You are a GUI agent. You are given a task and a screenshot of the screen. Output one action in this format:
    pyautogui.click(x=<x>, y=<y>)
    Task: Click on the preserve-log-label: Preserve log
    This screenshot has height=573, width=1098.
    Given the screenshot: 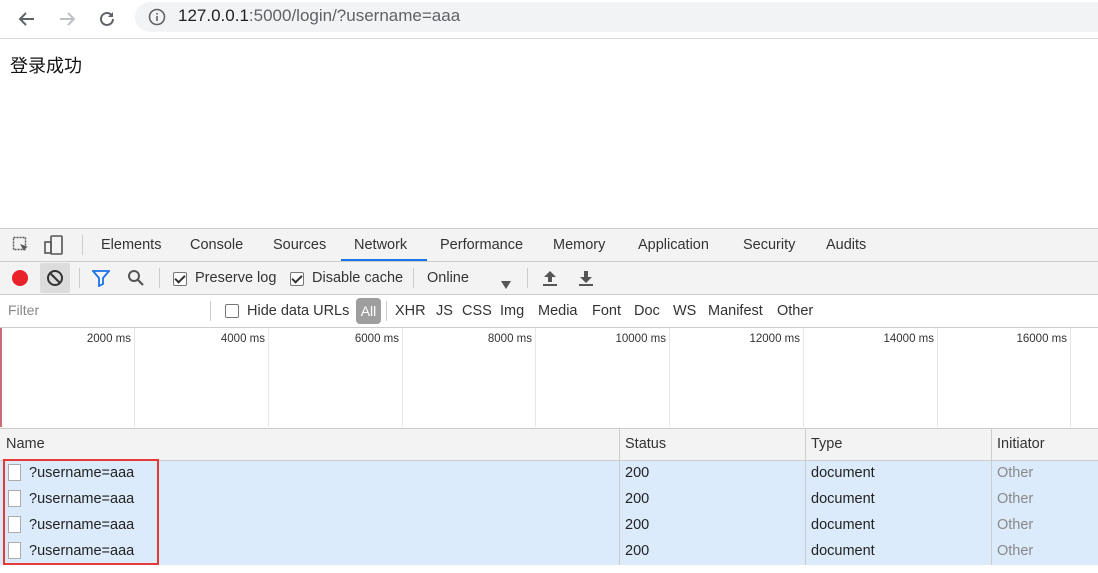 What is the action you would take?
    pyautogui.click(x=236, y=278)
    